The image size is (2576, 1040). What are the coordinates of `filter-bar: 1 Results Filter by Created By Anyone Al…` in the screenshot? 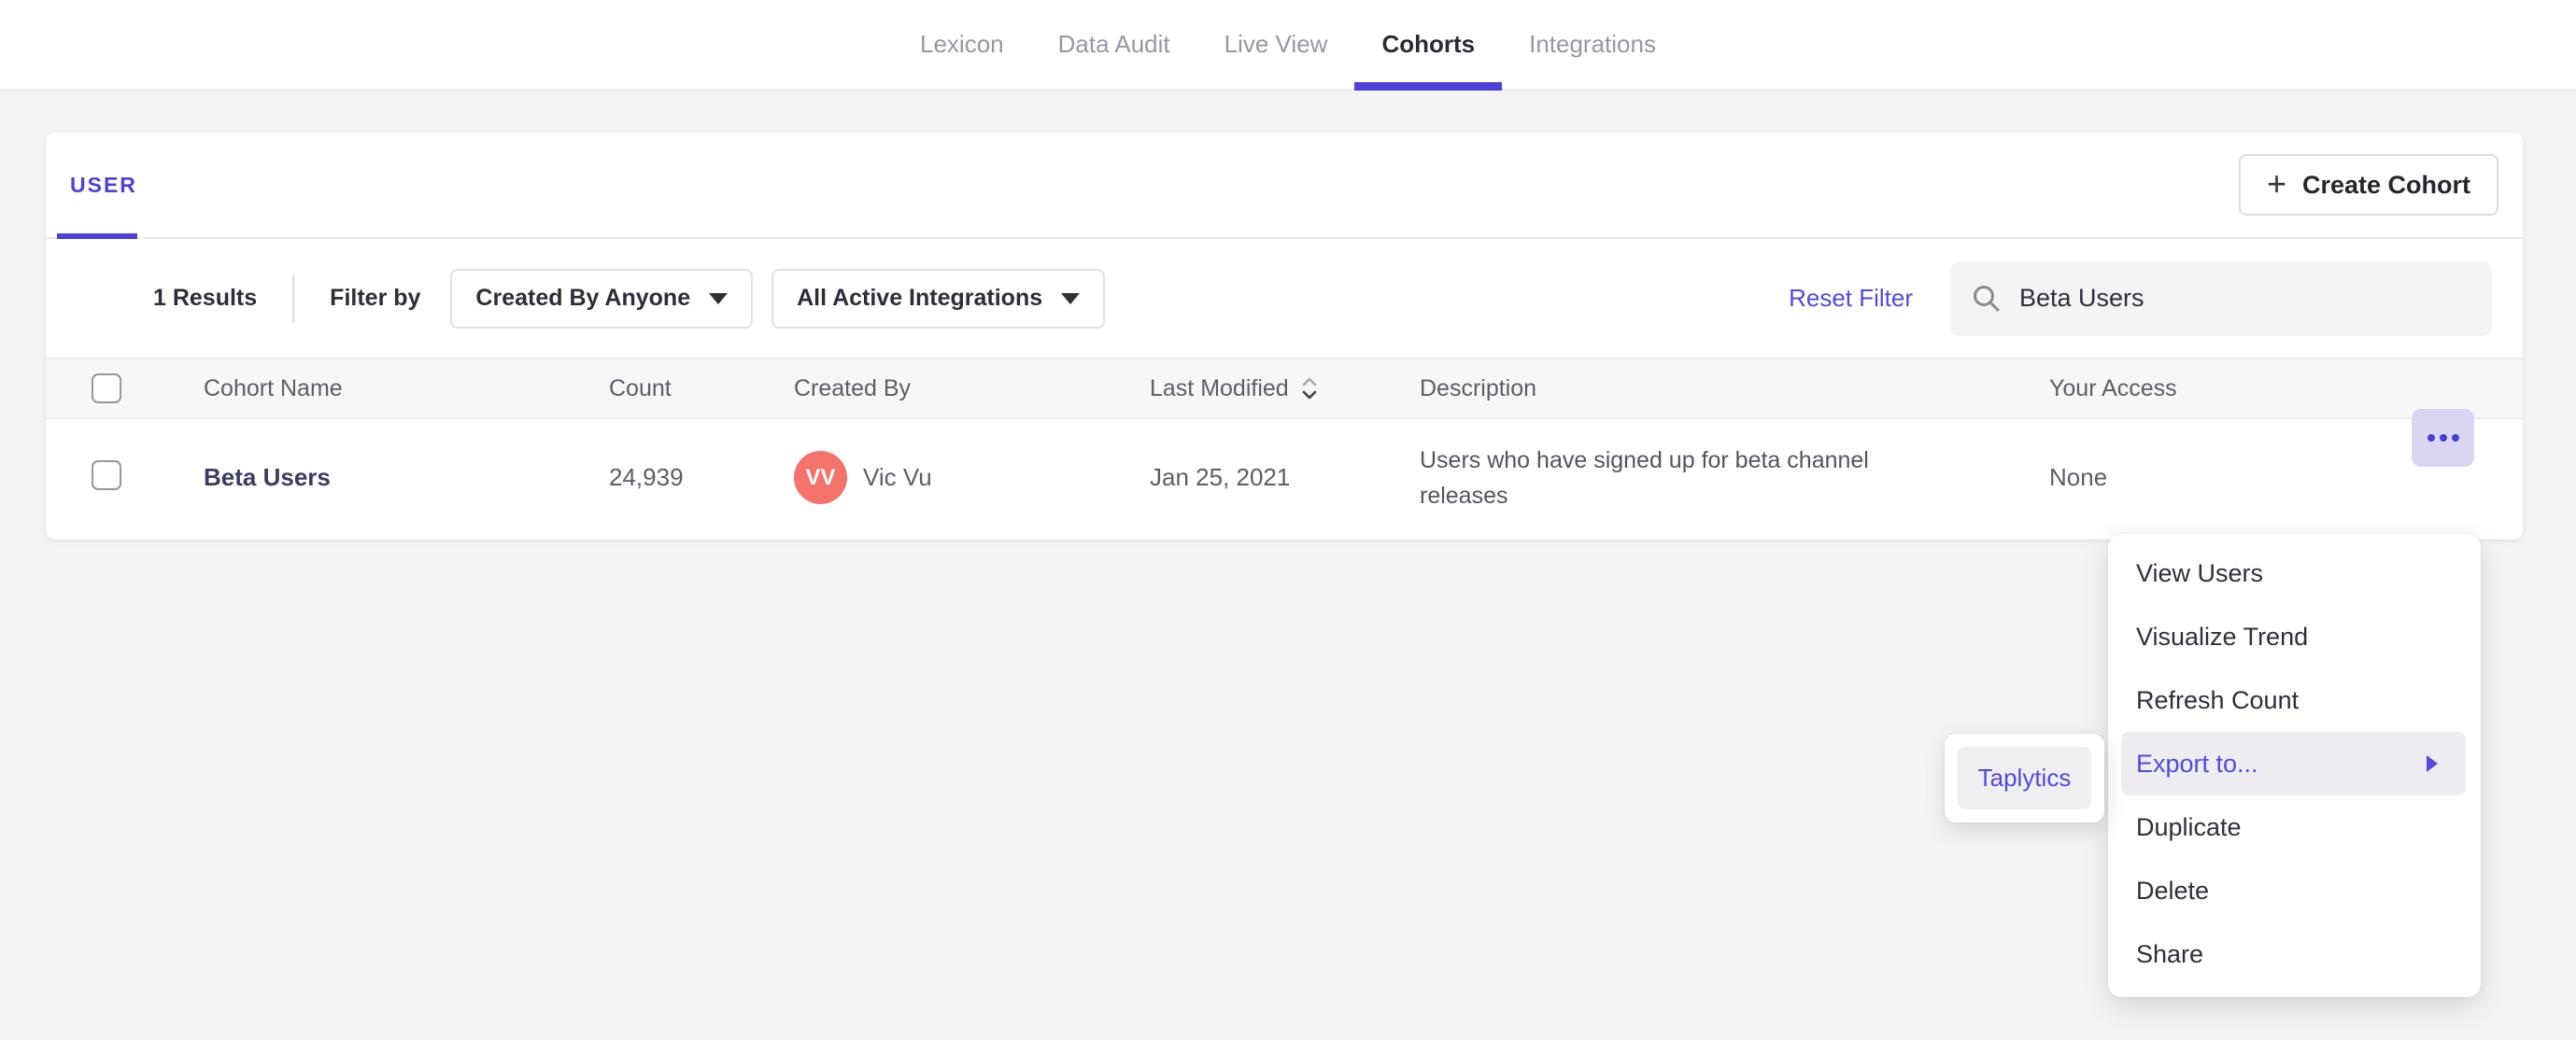 It's located at (1284, 298).